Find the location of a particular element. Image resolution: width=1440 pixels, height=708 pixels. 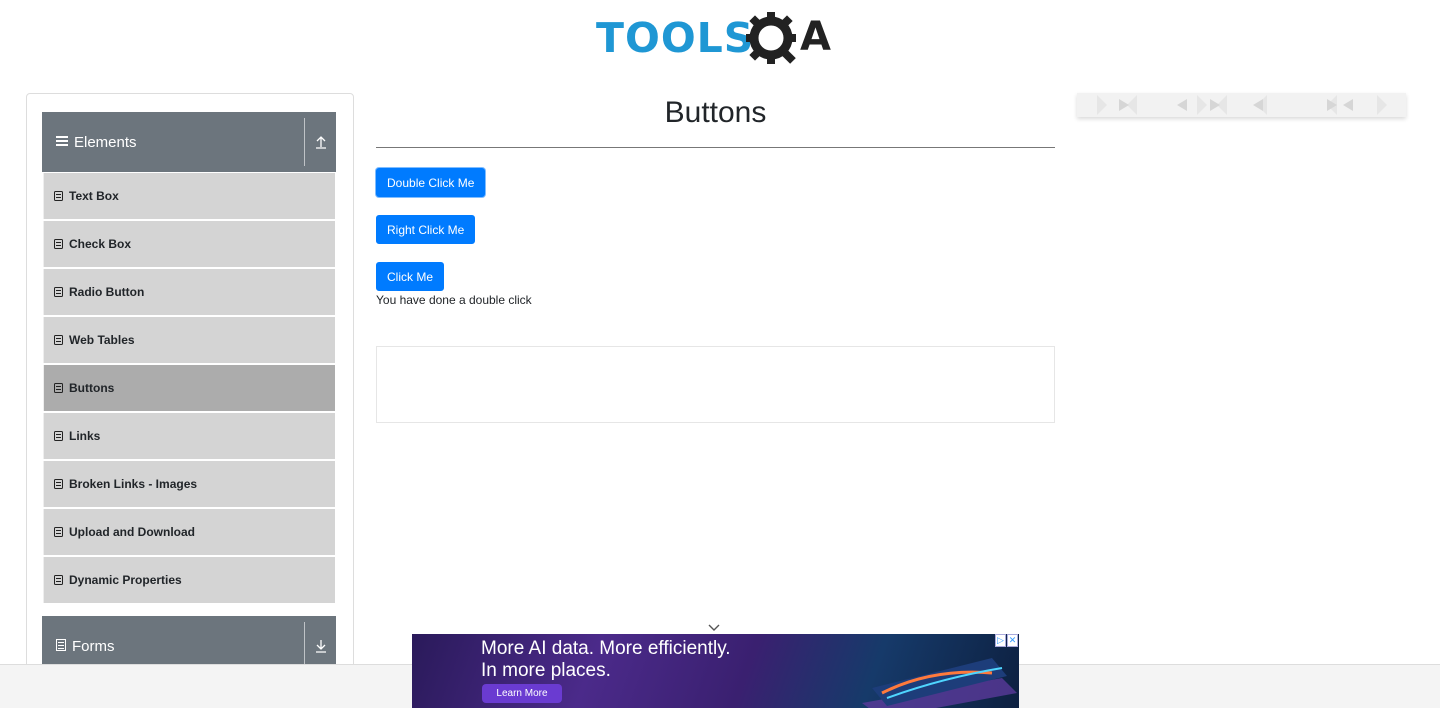

site-header: TOOLS A is located at coordinates (720, 40).